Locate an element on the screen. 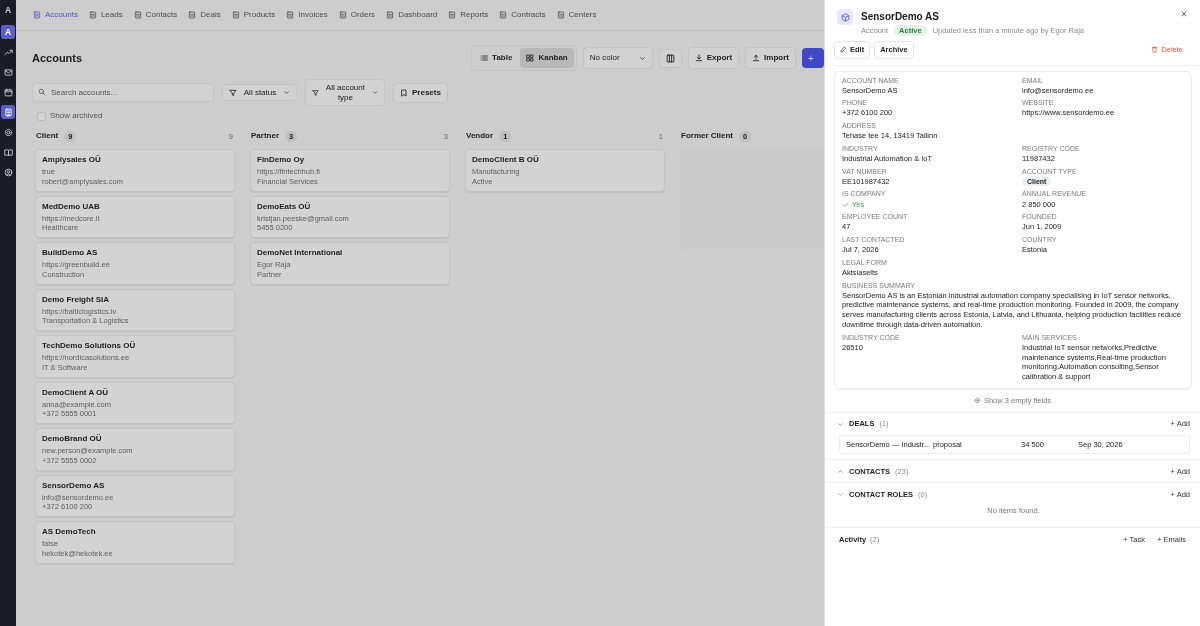  check-icon is located at coordinates (845, 204).